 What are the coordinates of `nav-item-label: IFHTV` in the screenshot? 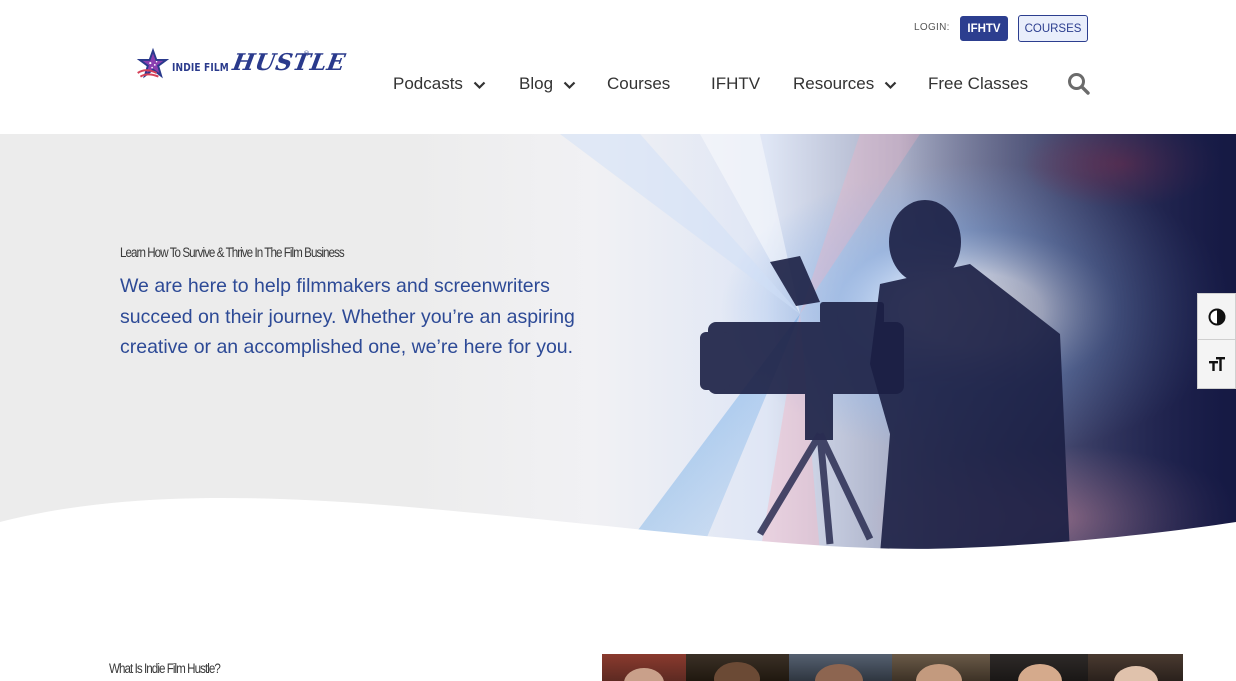 It's located at (736, 83).